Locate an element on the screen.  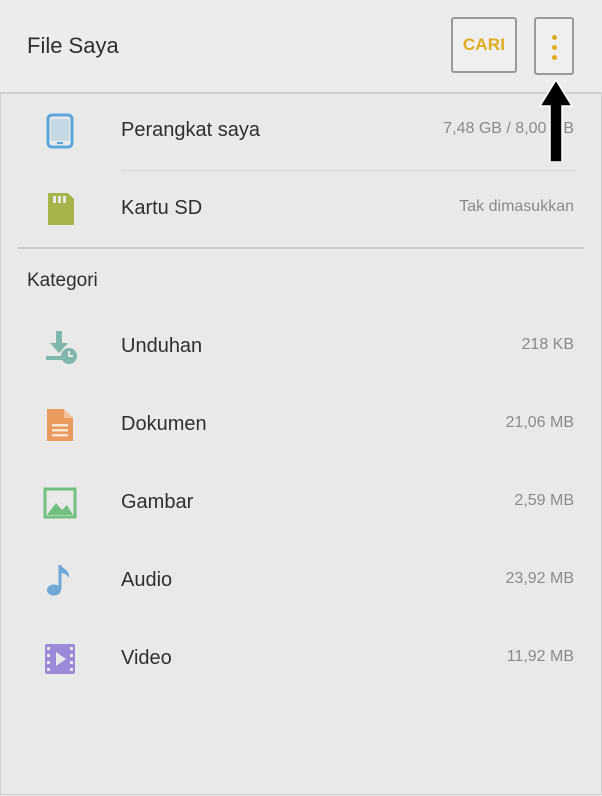
storage-item-device: Perangkat saya 7,48 GB / 8,00 GB is located at coordinates (301, 131).